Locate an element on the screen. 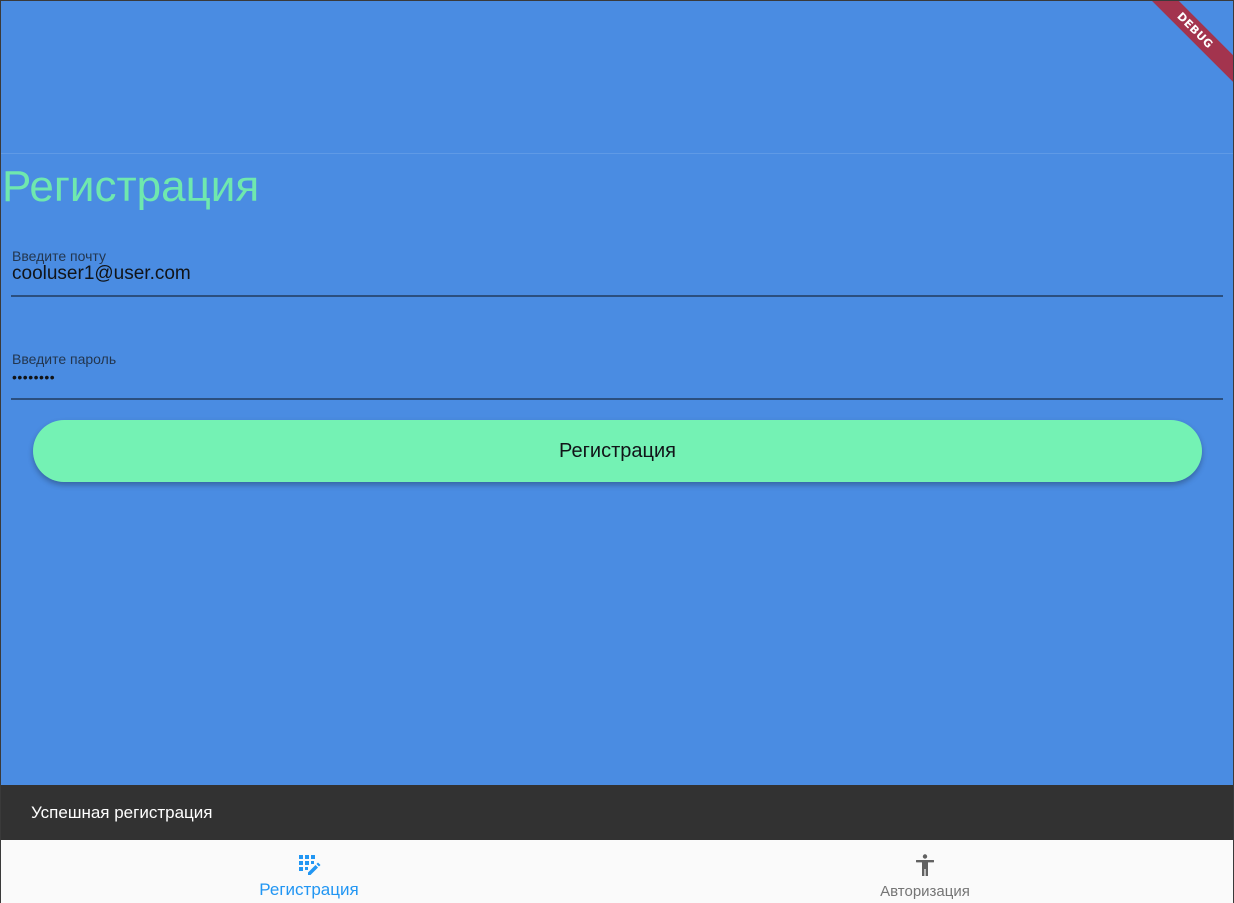  snackbar-message: Успешная регистрация is located at coordinates (122, 812).